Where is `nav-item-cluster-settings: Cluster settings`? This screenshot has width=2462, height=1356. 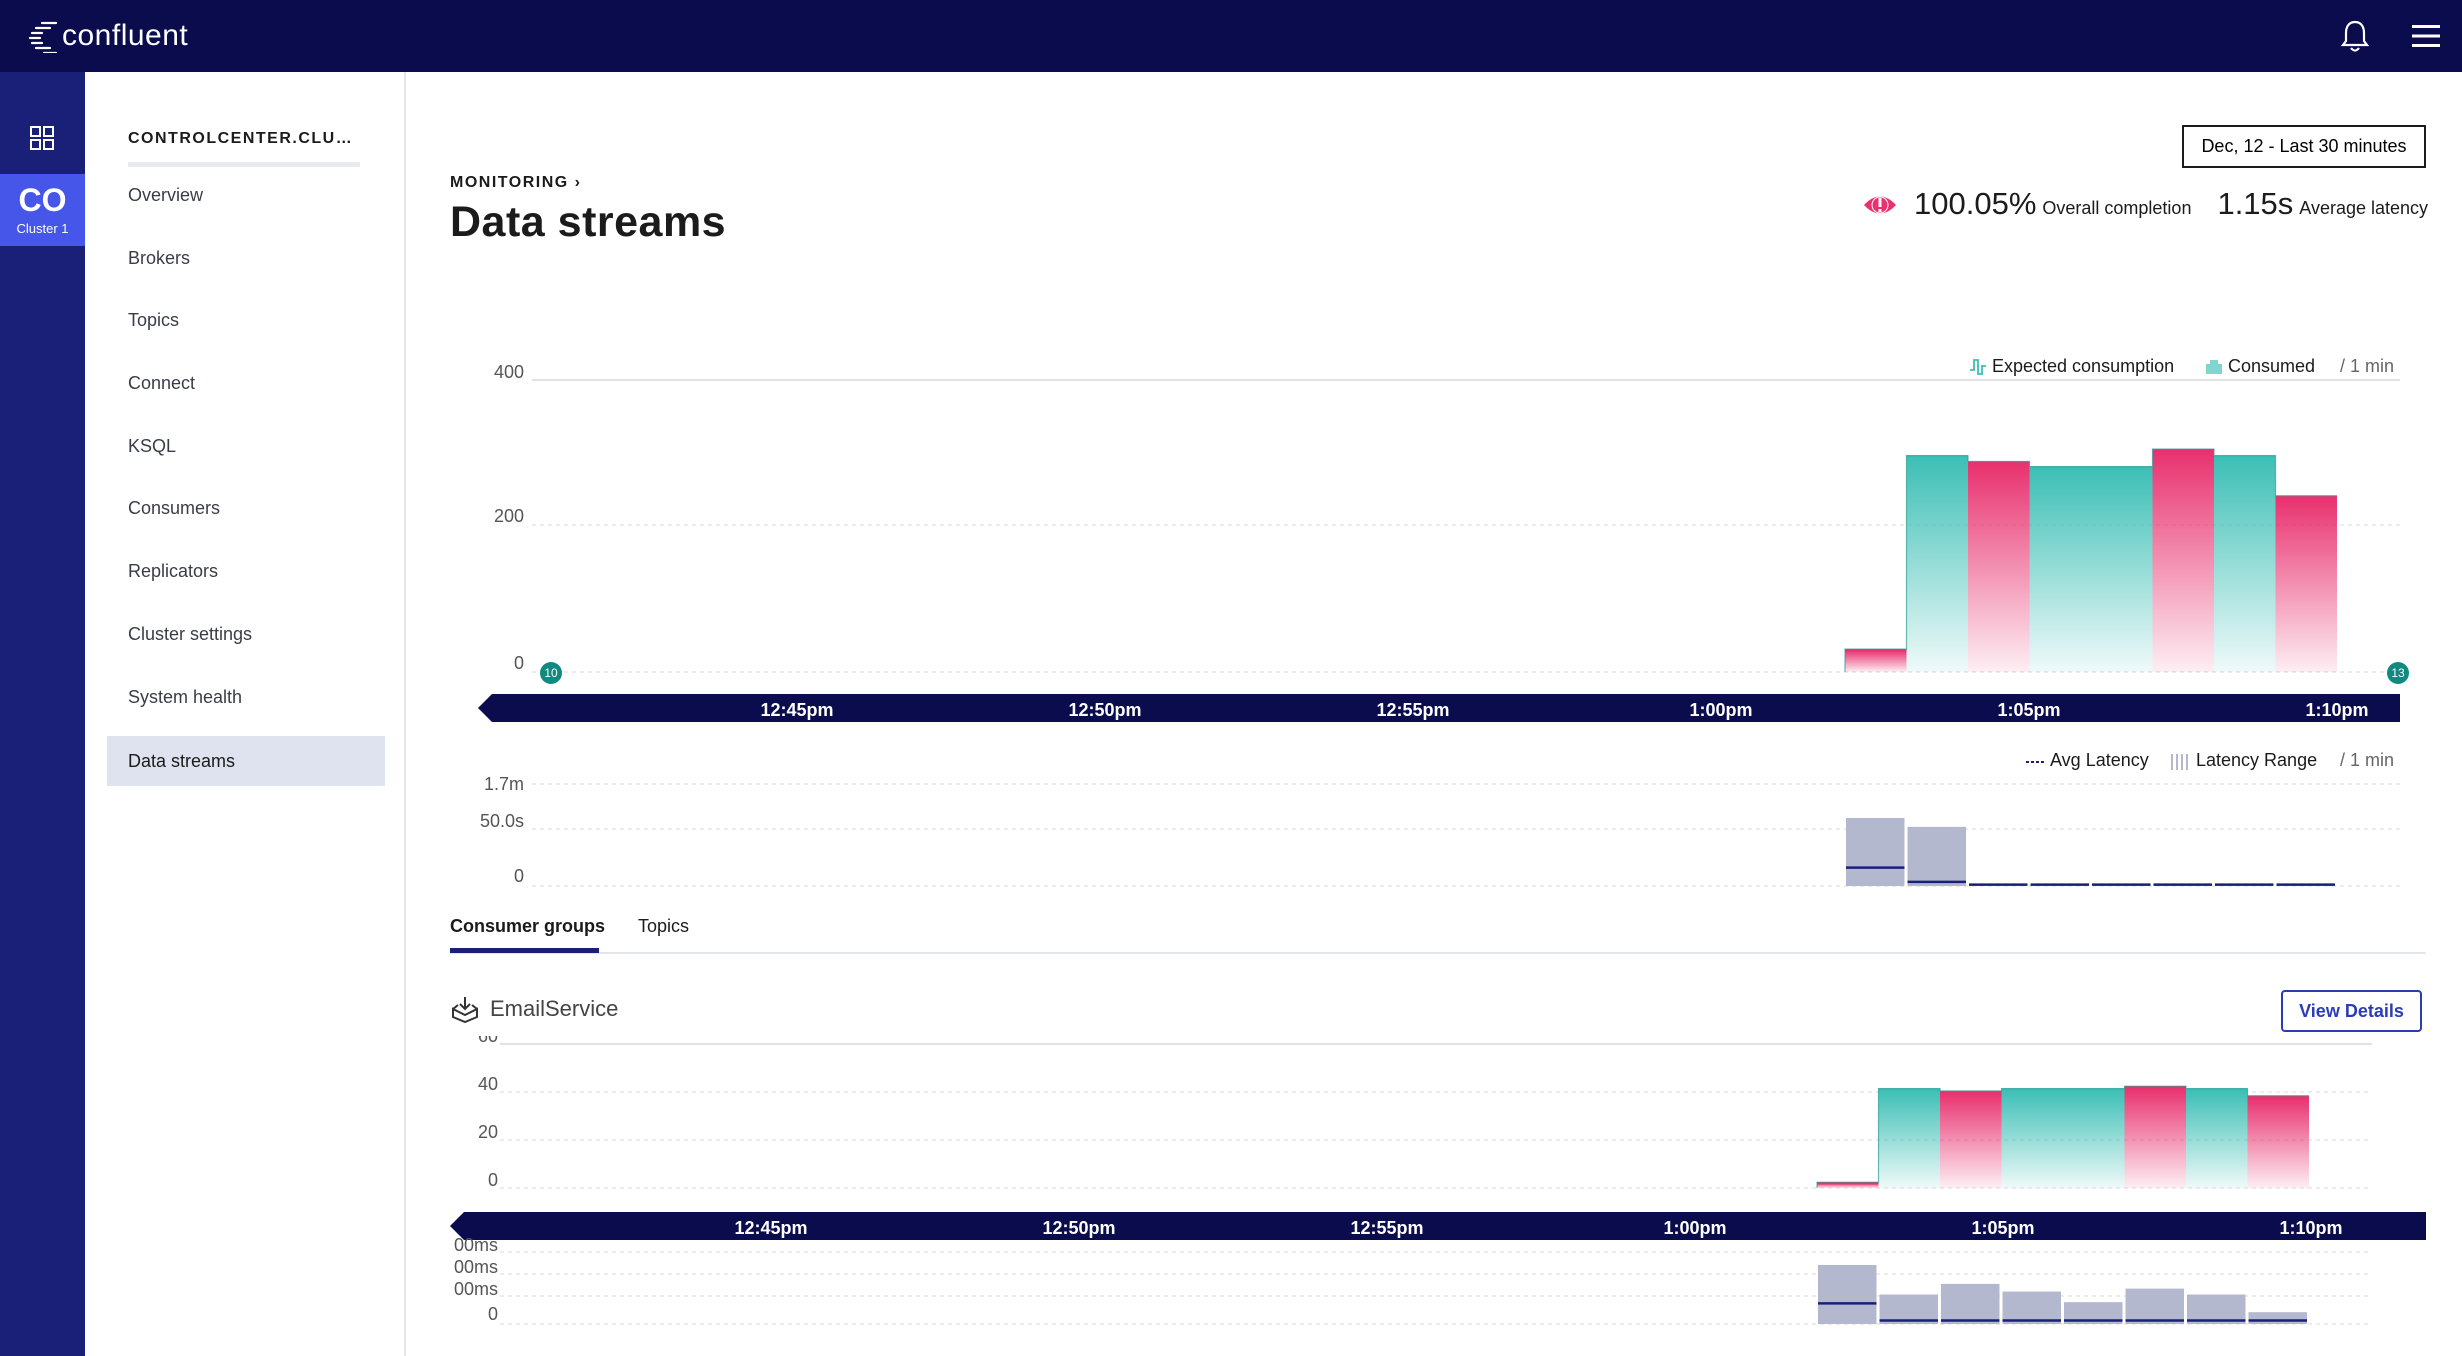
nav-item-cluster-settings: Cluster settings is located at coordinates (246, 634).